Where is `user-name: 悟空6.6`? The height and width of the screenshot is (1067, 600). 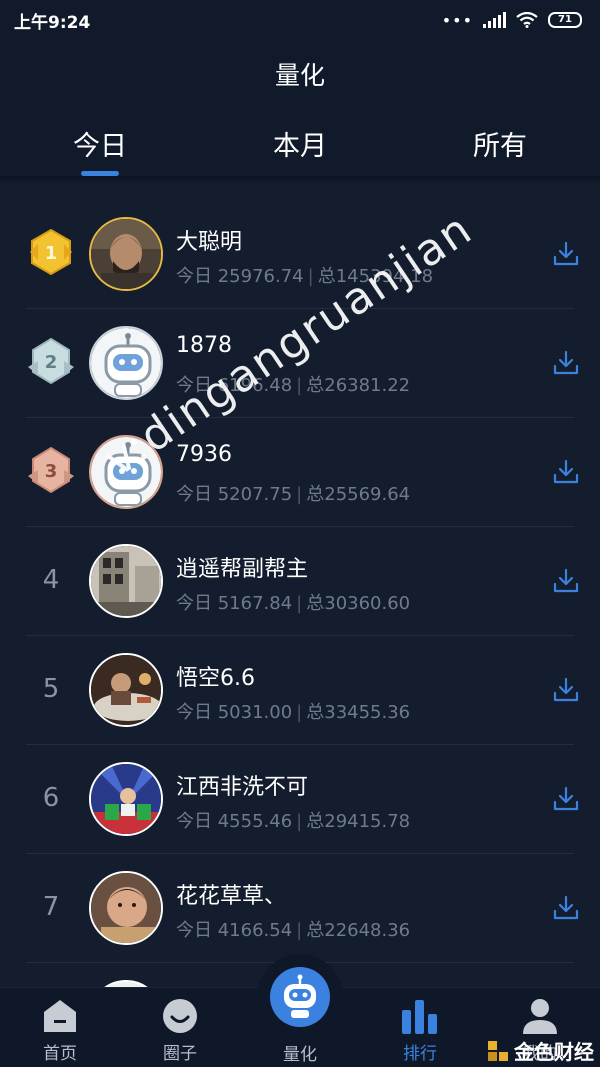 user-name: 悟空6.6 is located at coordinates (215, 676).